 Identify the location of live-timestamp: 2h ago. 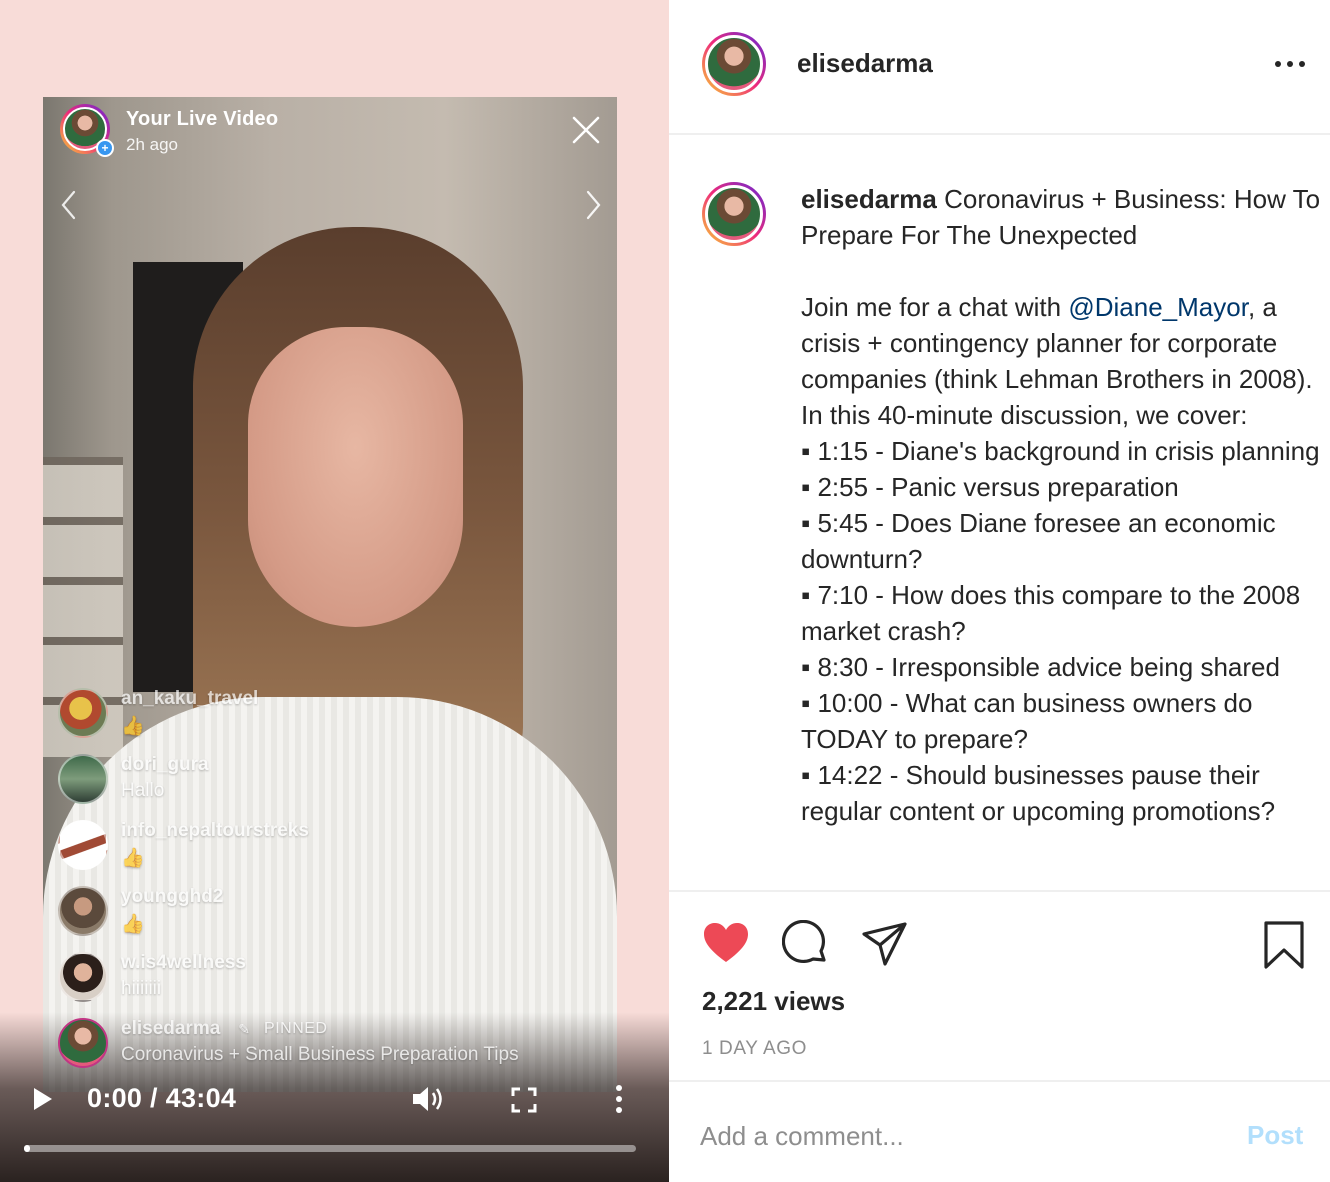
(152, 144).